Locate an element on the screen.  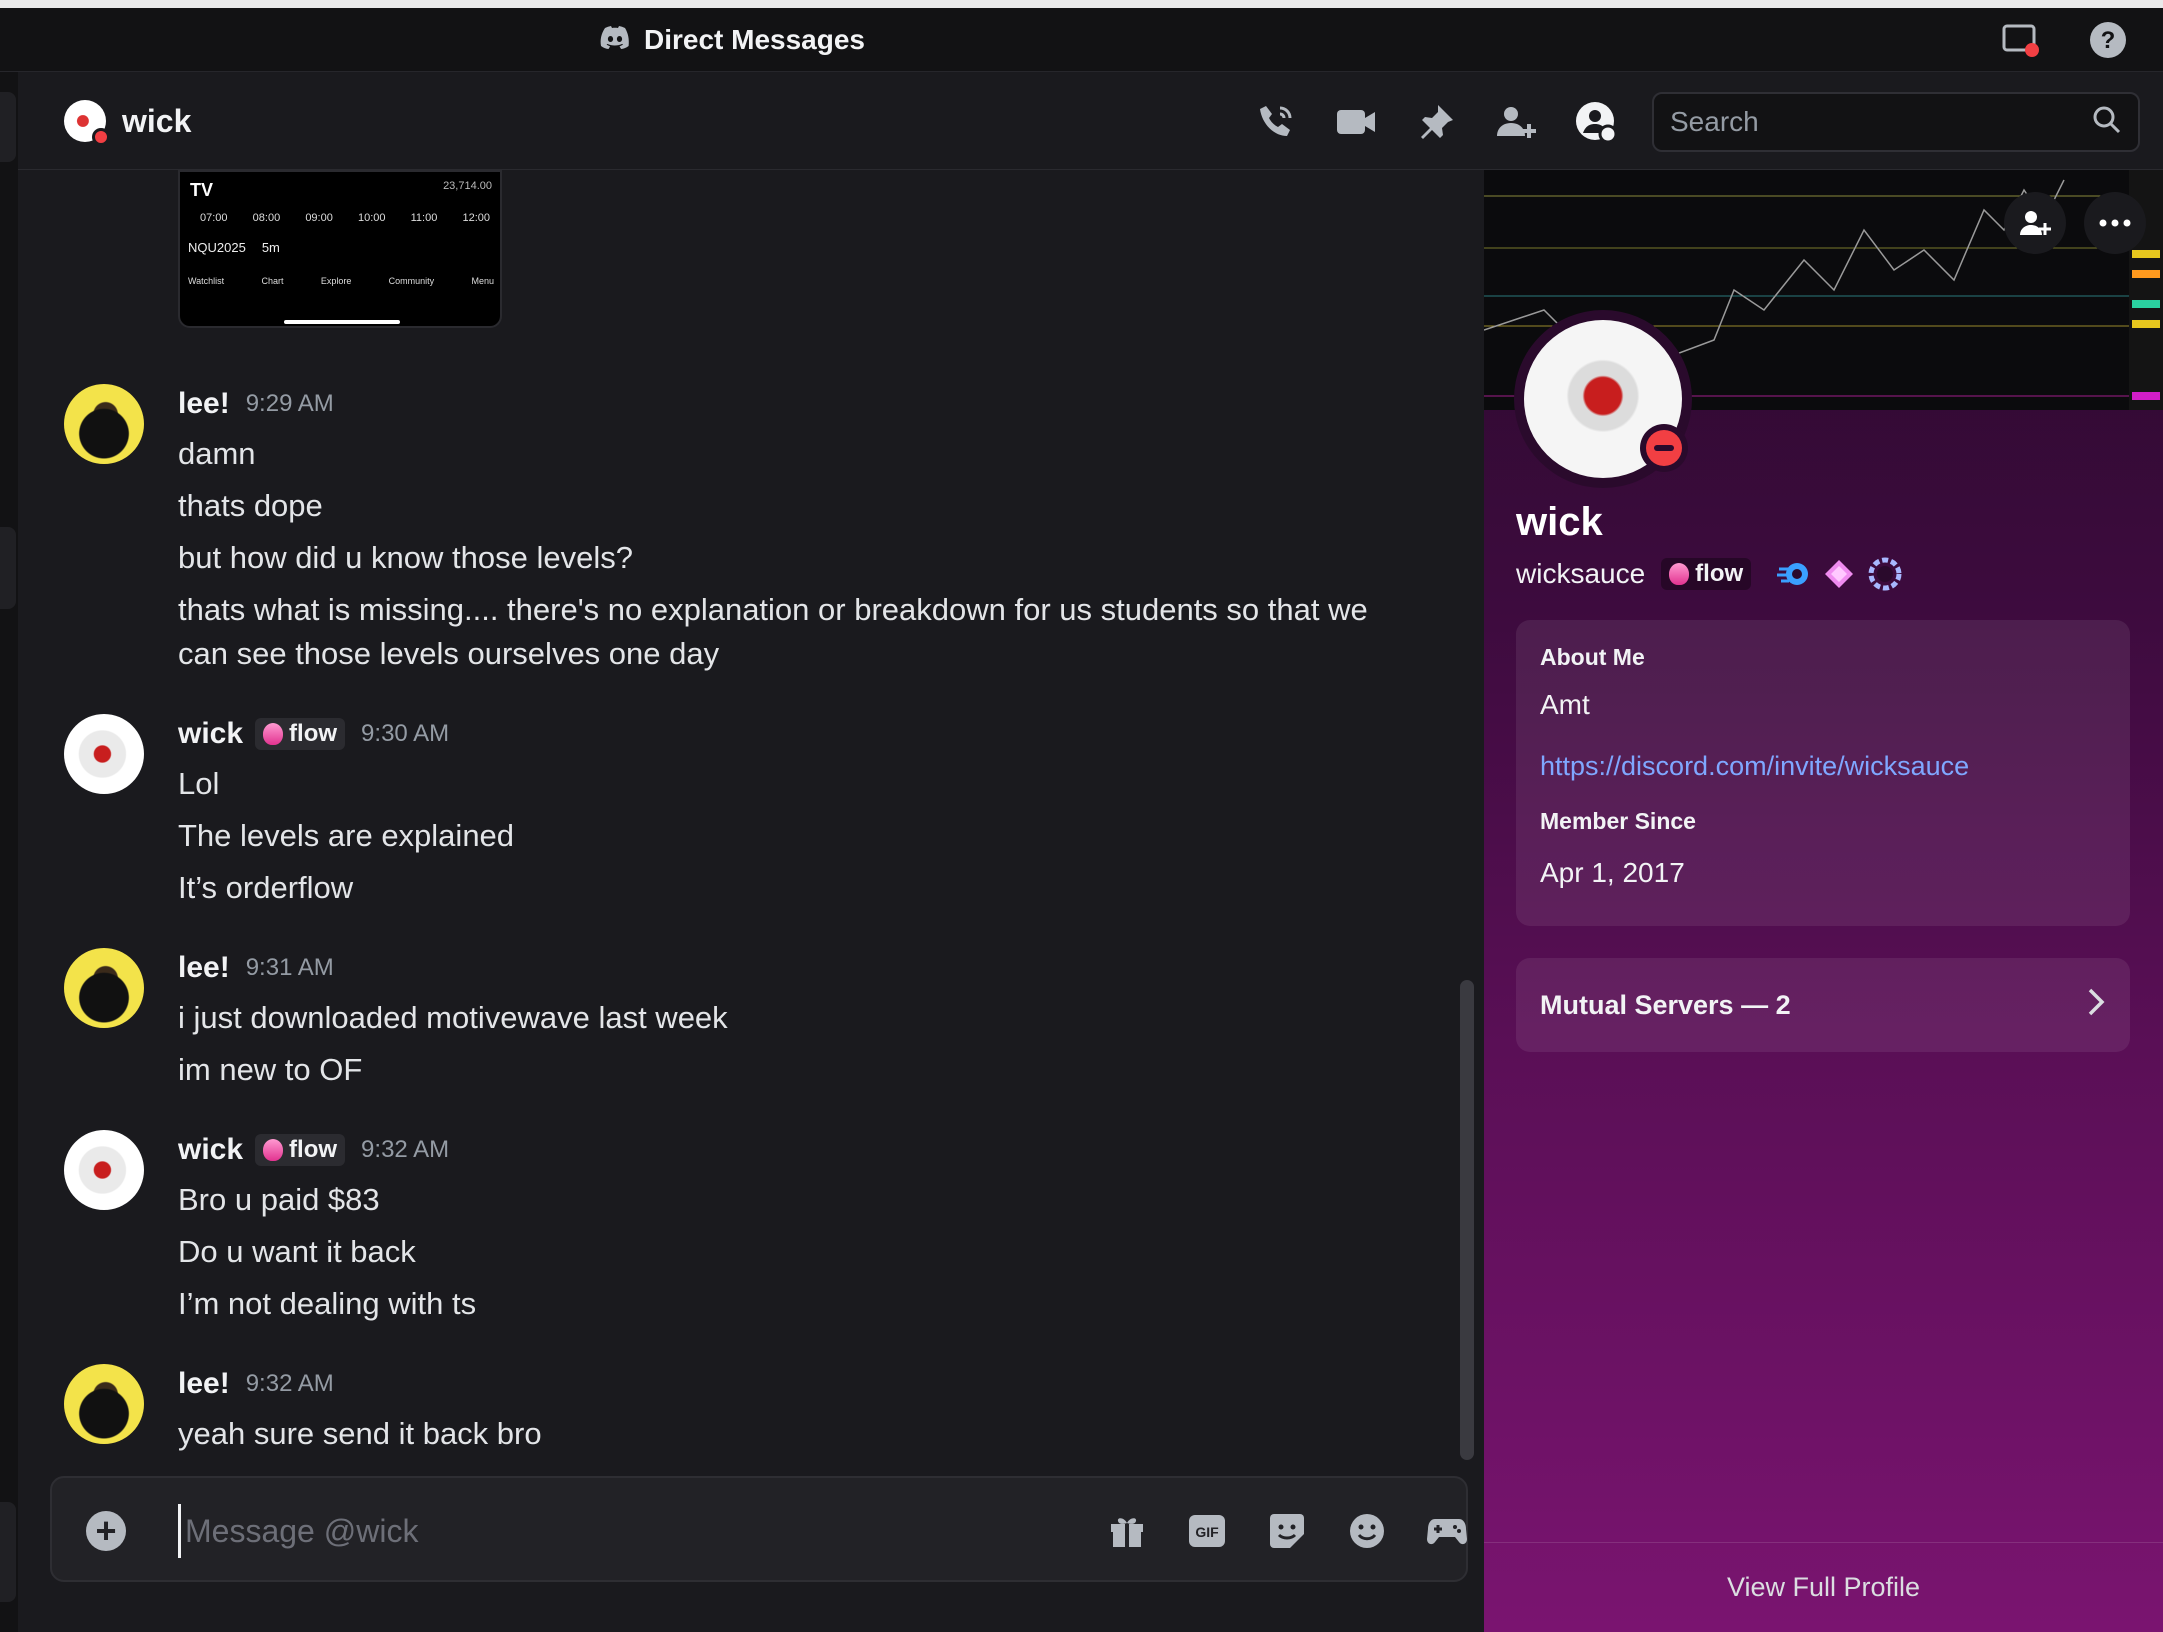
server-rail is located at coordinates (9, 852).